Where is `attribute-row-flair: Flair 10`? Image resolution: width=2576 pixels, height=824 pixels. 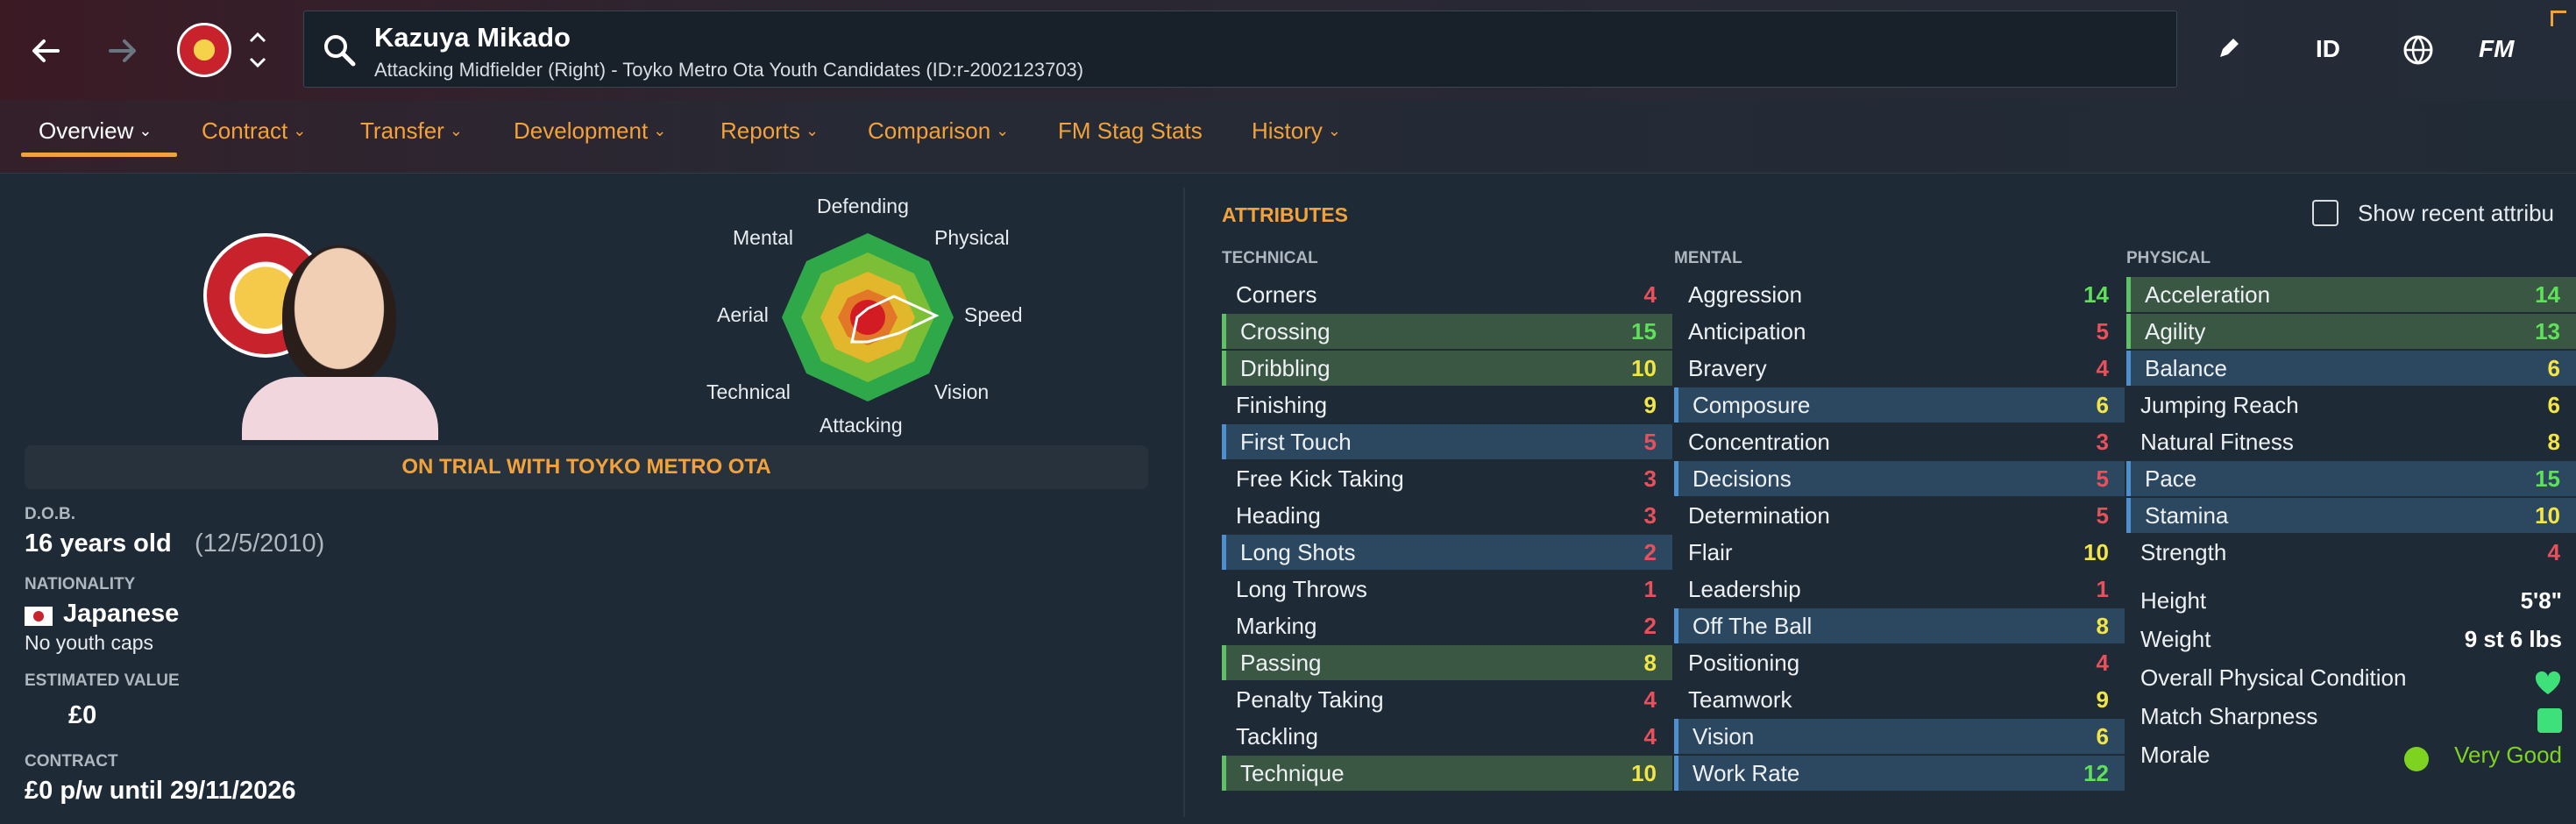
attribute-row-flair: Flair 10 is located at coordinates (1899, 552).